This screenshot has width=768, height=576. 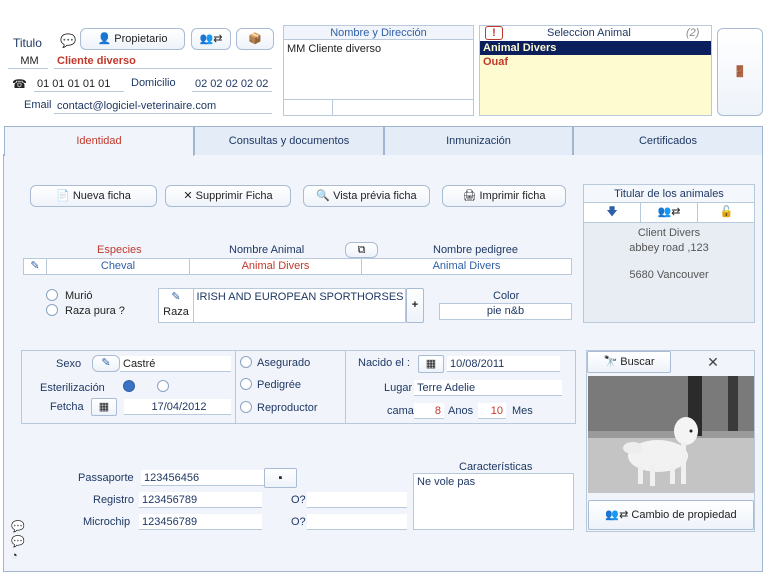 I want to click on raza-label: Raza, so click(x=176, y=312).